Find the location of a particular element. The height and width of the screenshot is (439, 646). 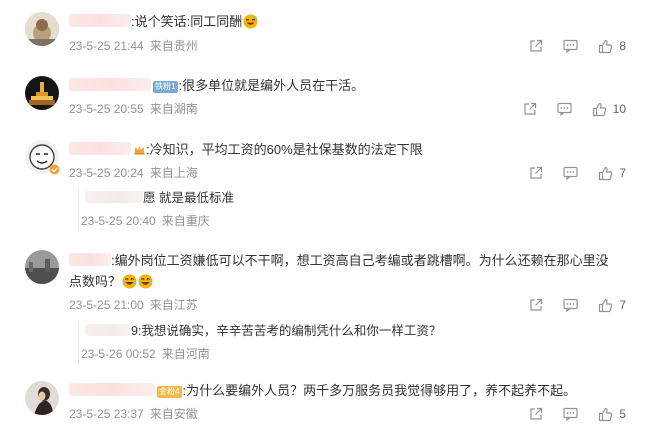

reply-item: 愿 就是最低标准 23-5-25 20:40 来自重庆 is located at coordinates (156, 210).